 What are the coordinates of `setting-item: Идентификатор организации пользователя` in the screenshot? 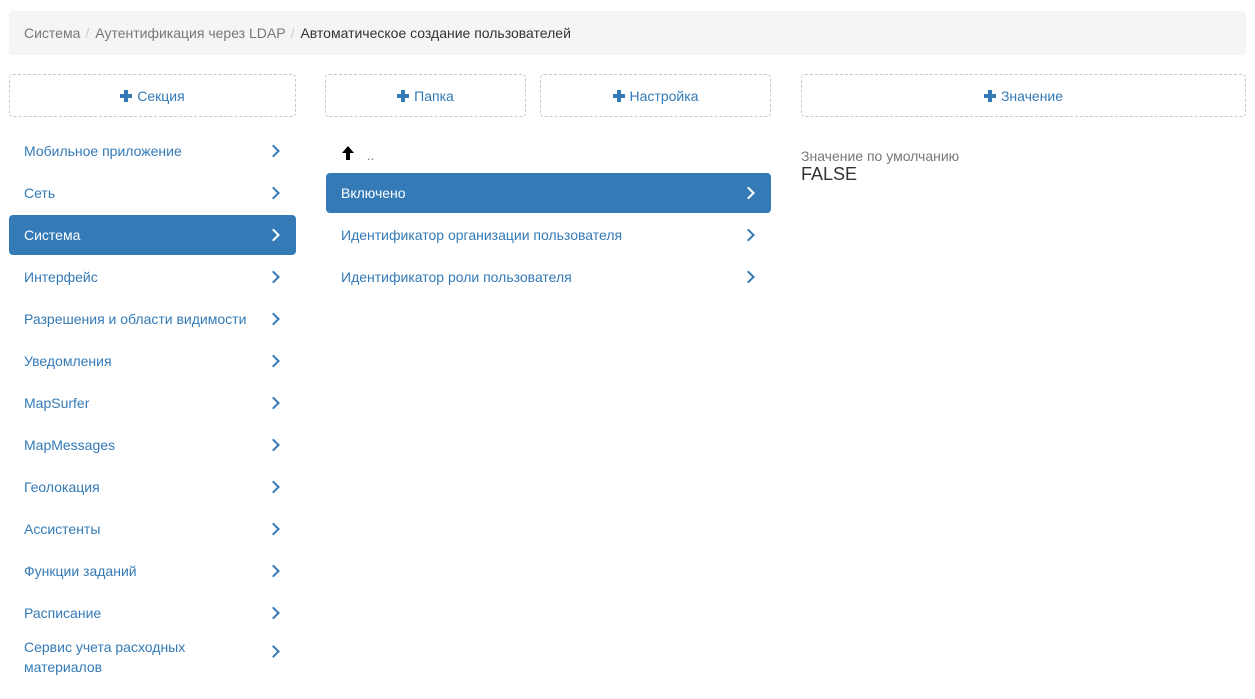 It's located at (548, 235).